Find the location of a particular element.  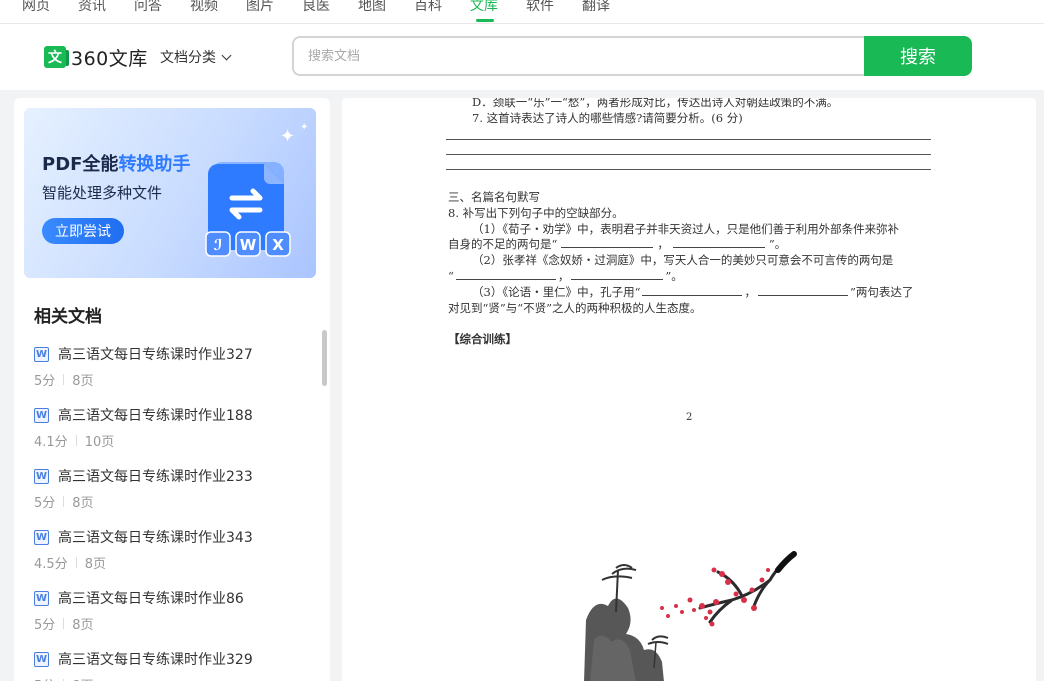

doc-line: （3）《论语・里仁》中，孔子用“， ”两句表达了 is located at coordinates (693, 292).